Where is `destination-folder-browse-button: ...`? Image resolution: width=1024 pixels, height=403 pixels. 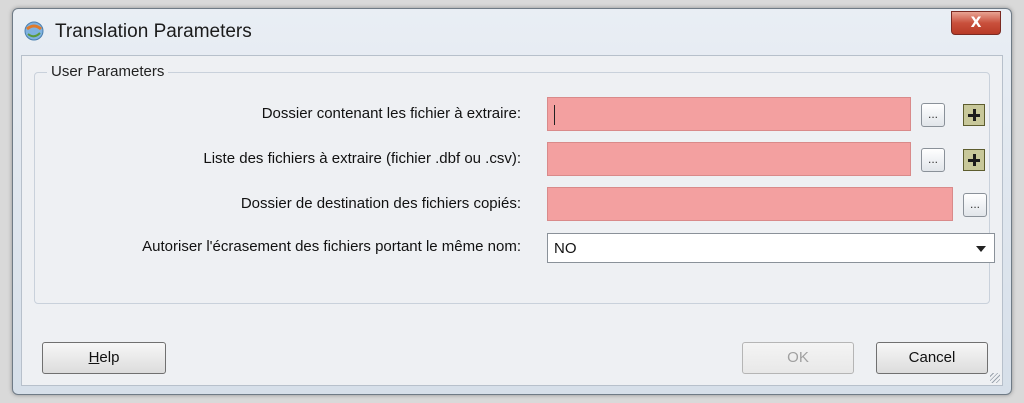
destination-folder-browse-button: ... is located at coordinates (975, 205).